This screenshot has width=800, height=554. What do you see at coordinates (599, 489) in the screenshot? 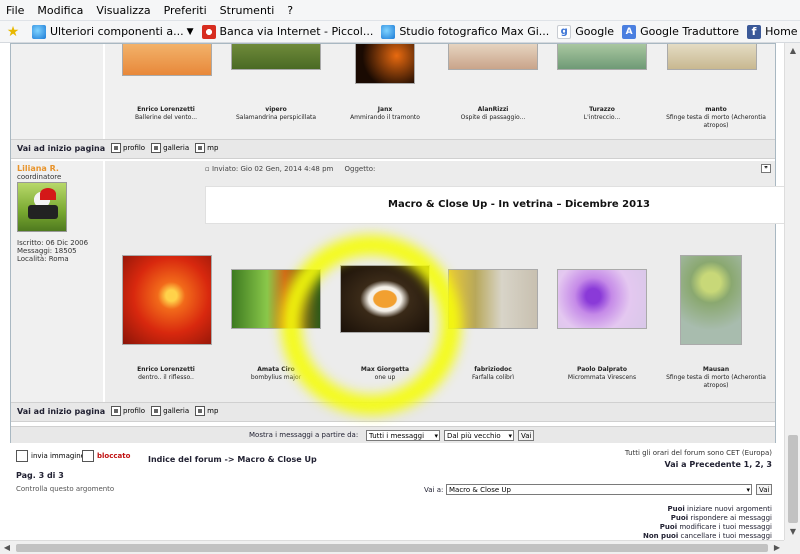
I see `jump-to-select: Macro & Close Up` at bounding box center [599, 489].